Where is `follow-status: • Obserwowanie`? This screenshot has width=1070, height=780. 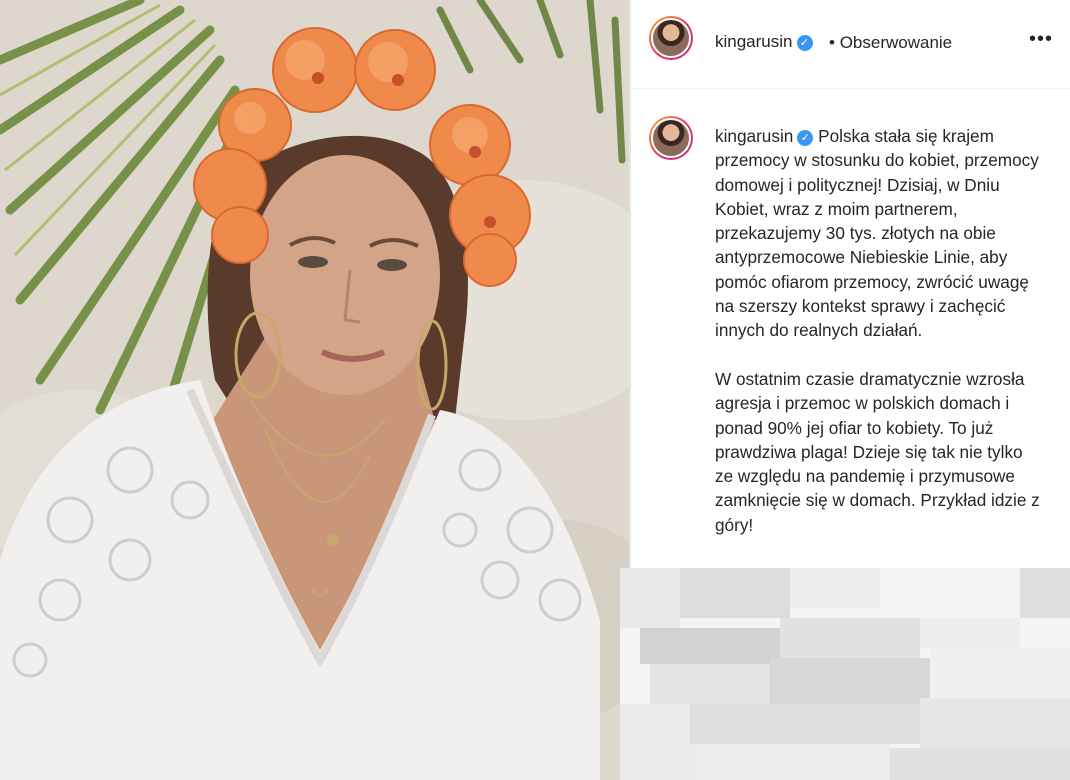
follow-status: • Obserwowanie is located at coordinates (890, 43).